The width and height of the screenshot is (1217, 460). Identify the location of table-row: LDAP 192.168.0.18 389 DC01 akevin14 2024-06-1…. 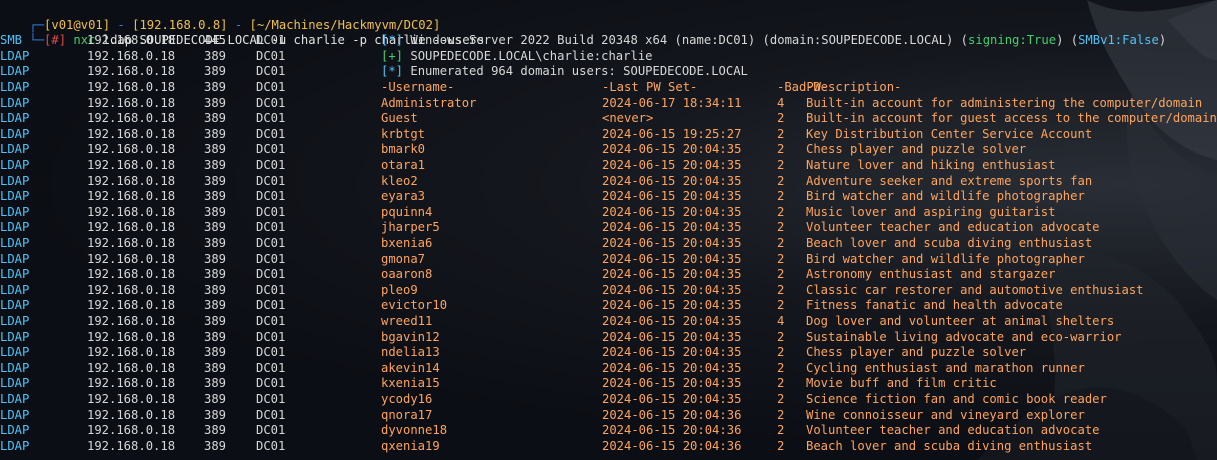
(608, 369).